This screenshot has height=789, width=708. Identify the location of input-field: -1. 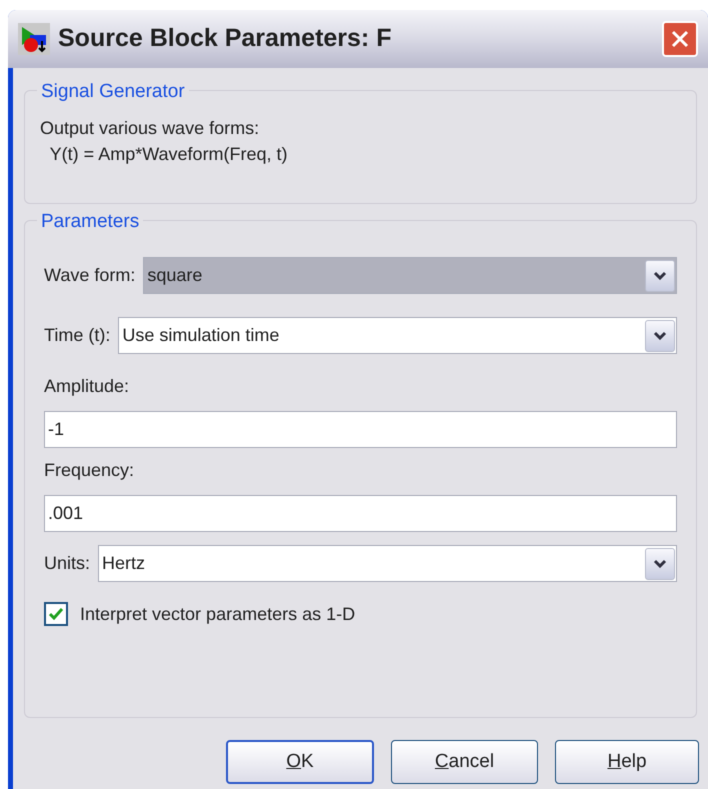
(360, 429).